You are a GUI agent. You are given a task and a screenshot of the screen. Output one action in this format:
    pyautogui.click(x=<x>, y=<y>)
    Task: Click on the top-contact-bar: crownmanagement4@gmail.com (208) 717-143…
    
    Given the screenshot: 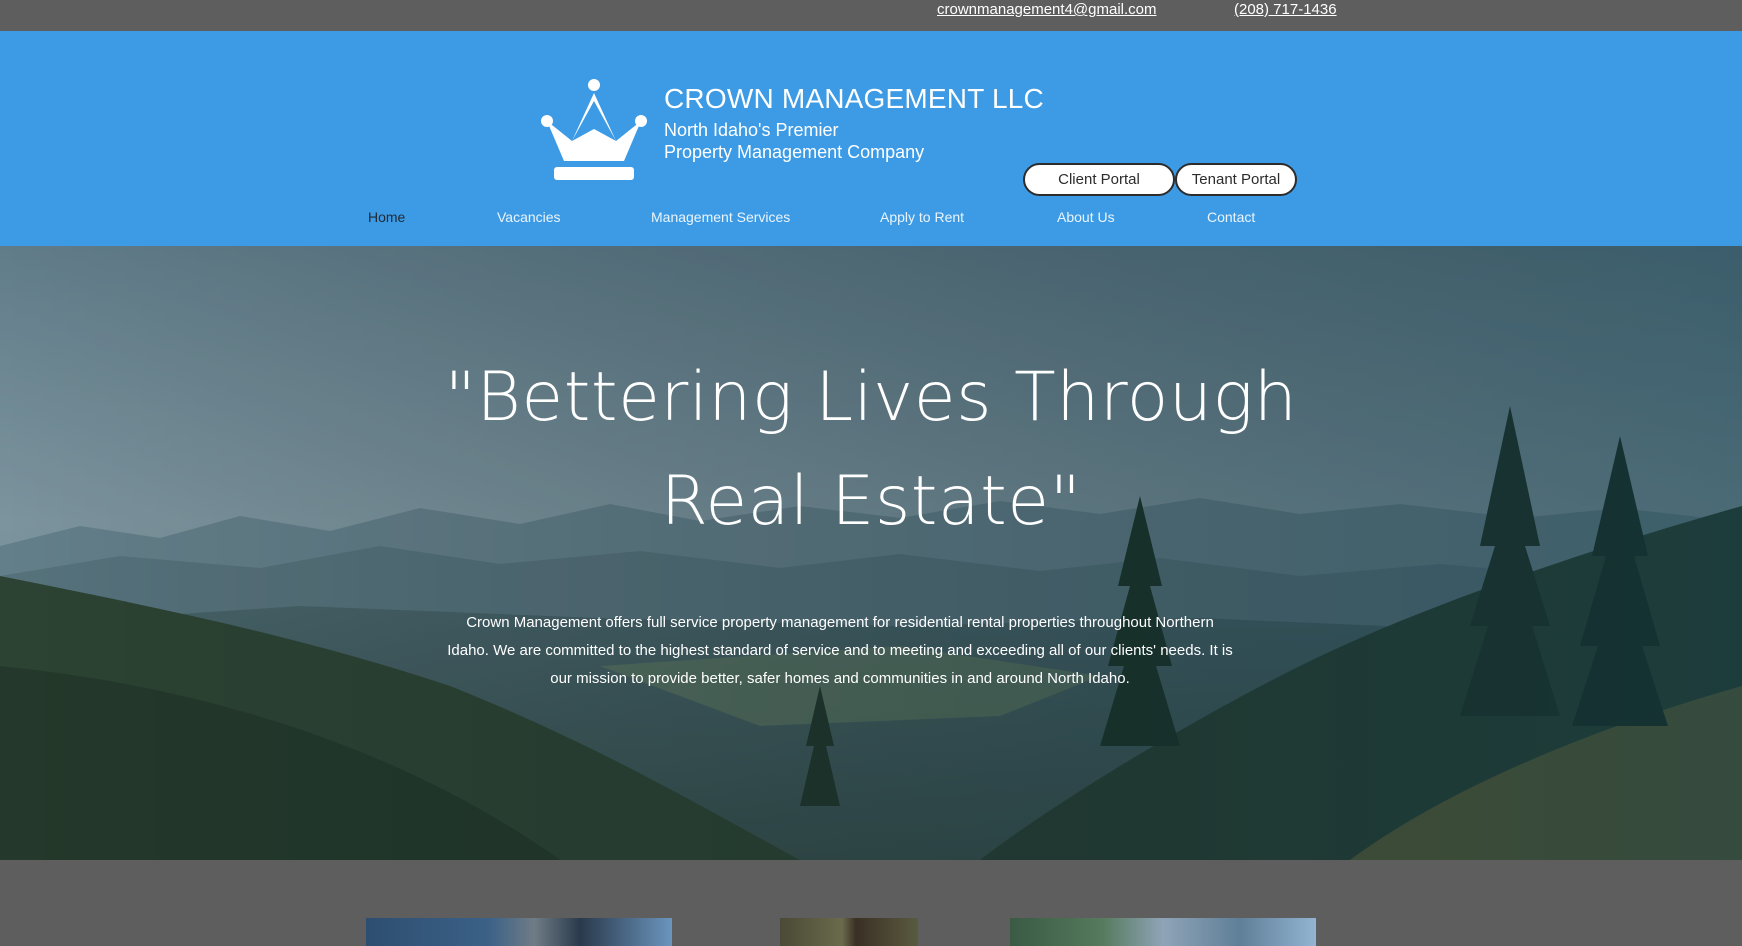 What is the action you would take?
    pyautogui.click(x=871, y=15)
    